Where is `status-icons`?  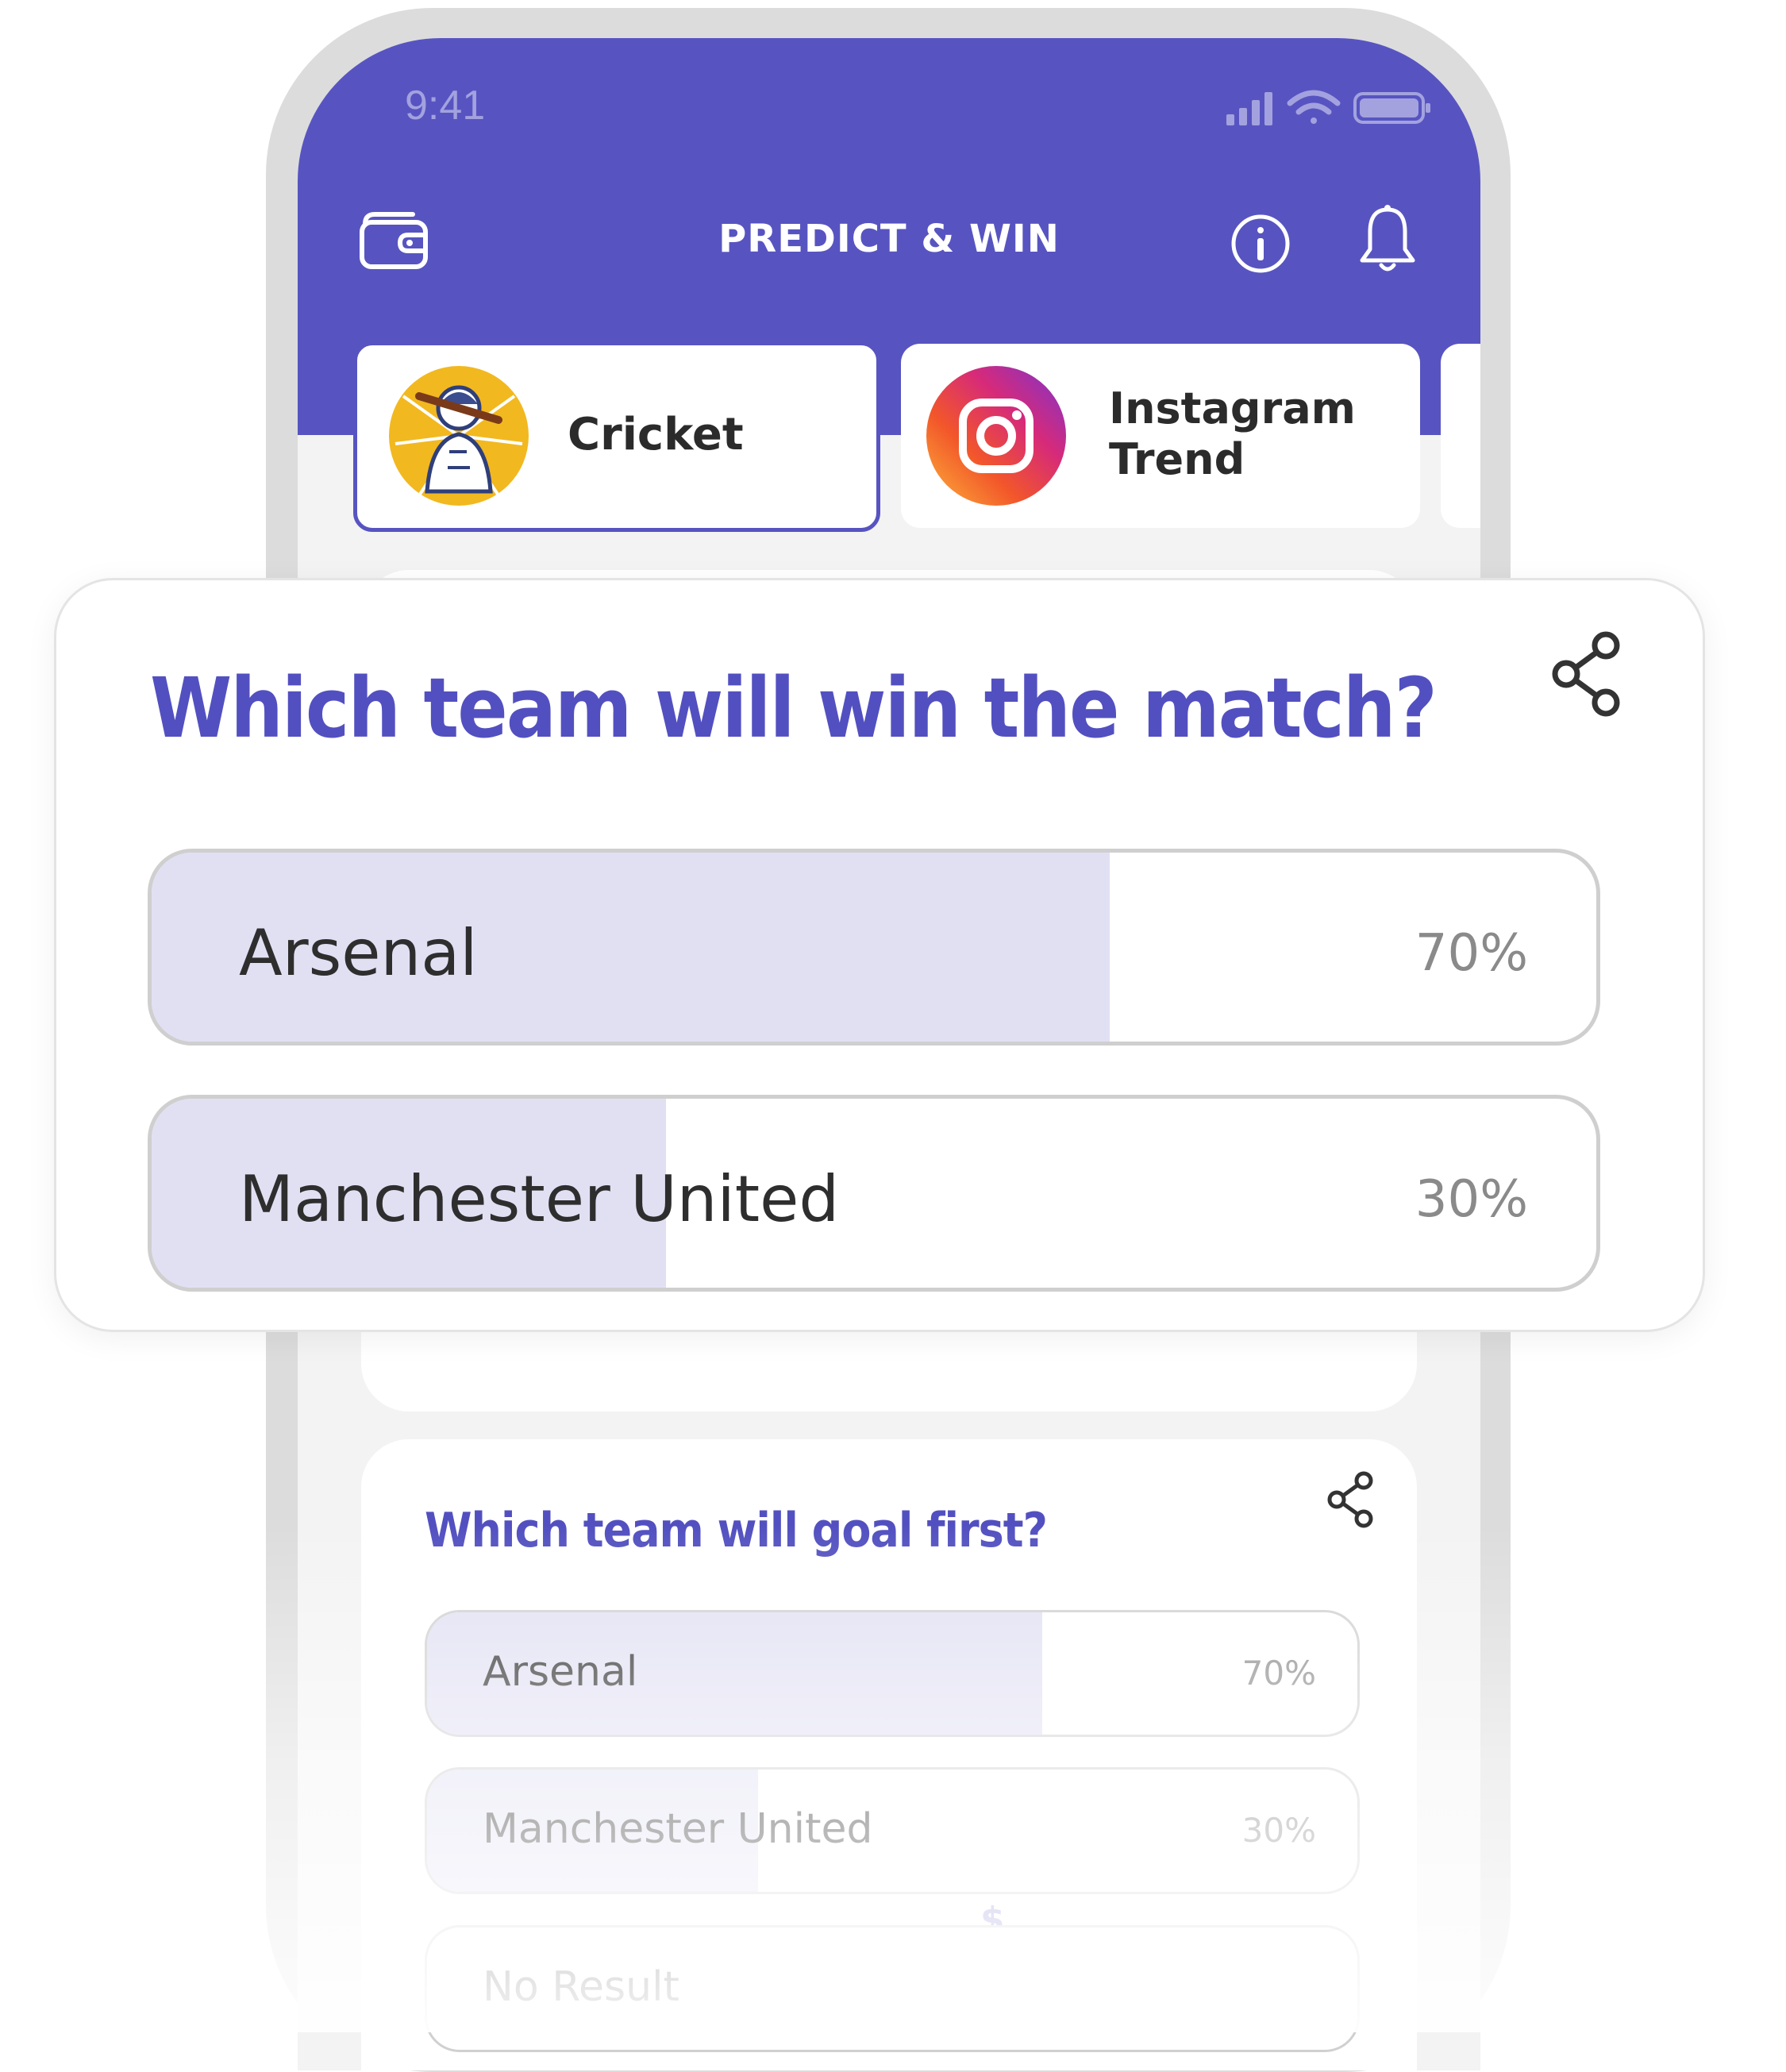 status-icons is located at coordinates (1328, 108).